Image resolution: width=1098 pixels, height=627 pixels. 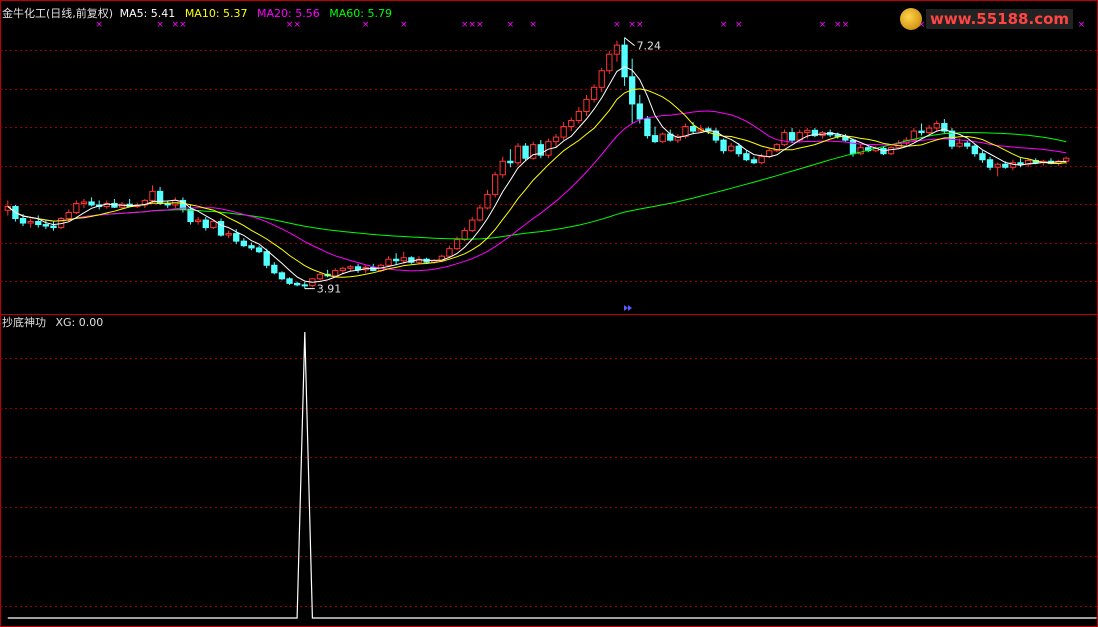 I want to click on annotation-low: 3.91, so click(x=329, y=289).